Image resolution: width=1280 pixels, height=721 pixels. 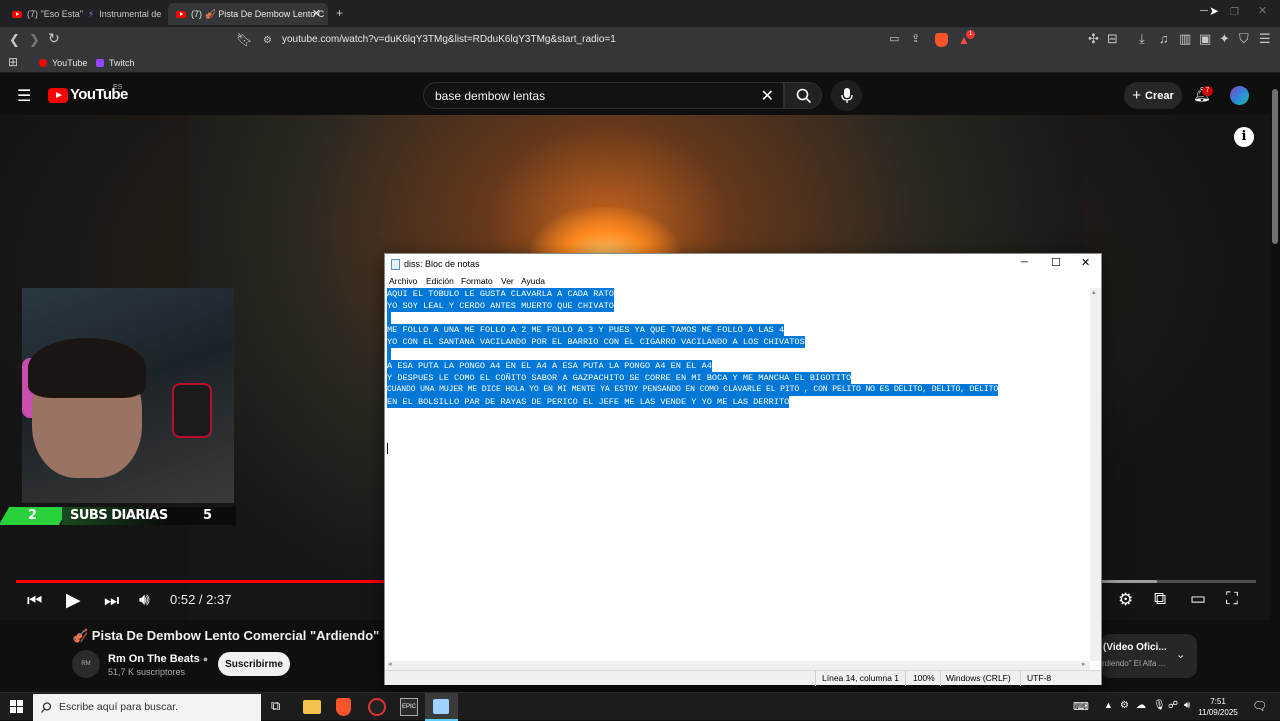 I want to click on notepad-taskbar-button, so click(x=441, y=707).